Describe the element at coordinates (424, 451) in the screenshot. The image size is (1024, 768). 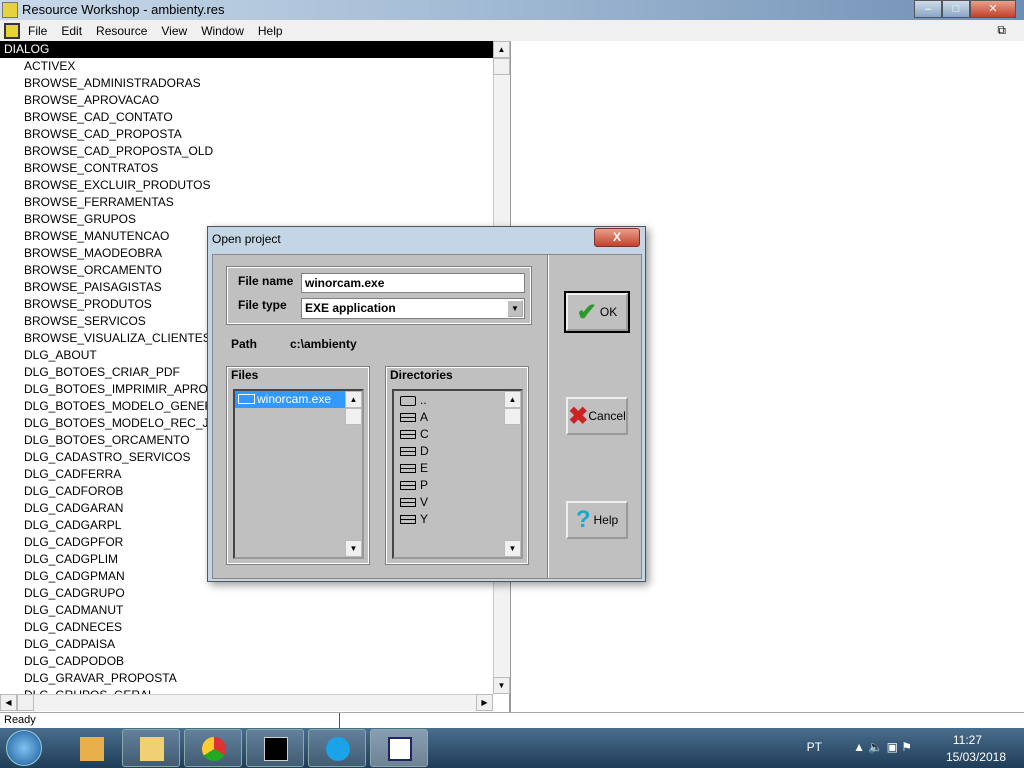
I see `directory-label: D` at that location.